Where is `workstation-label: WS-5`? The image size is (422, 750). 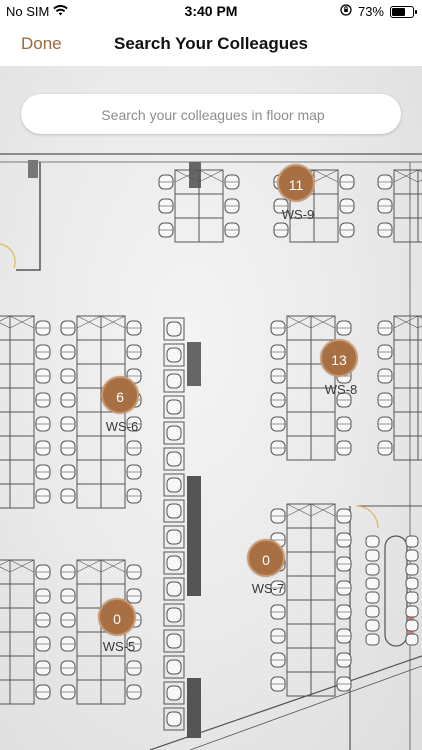
workstation-label: WS-5 is located at coordinates (119, 646).